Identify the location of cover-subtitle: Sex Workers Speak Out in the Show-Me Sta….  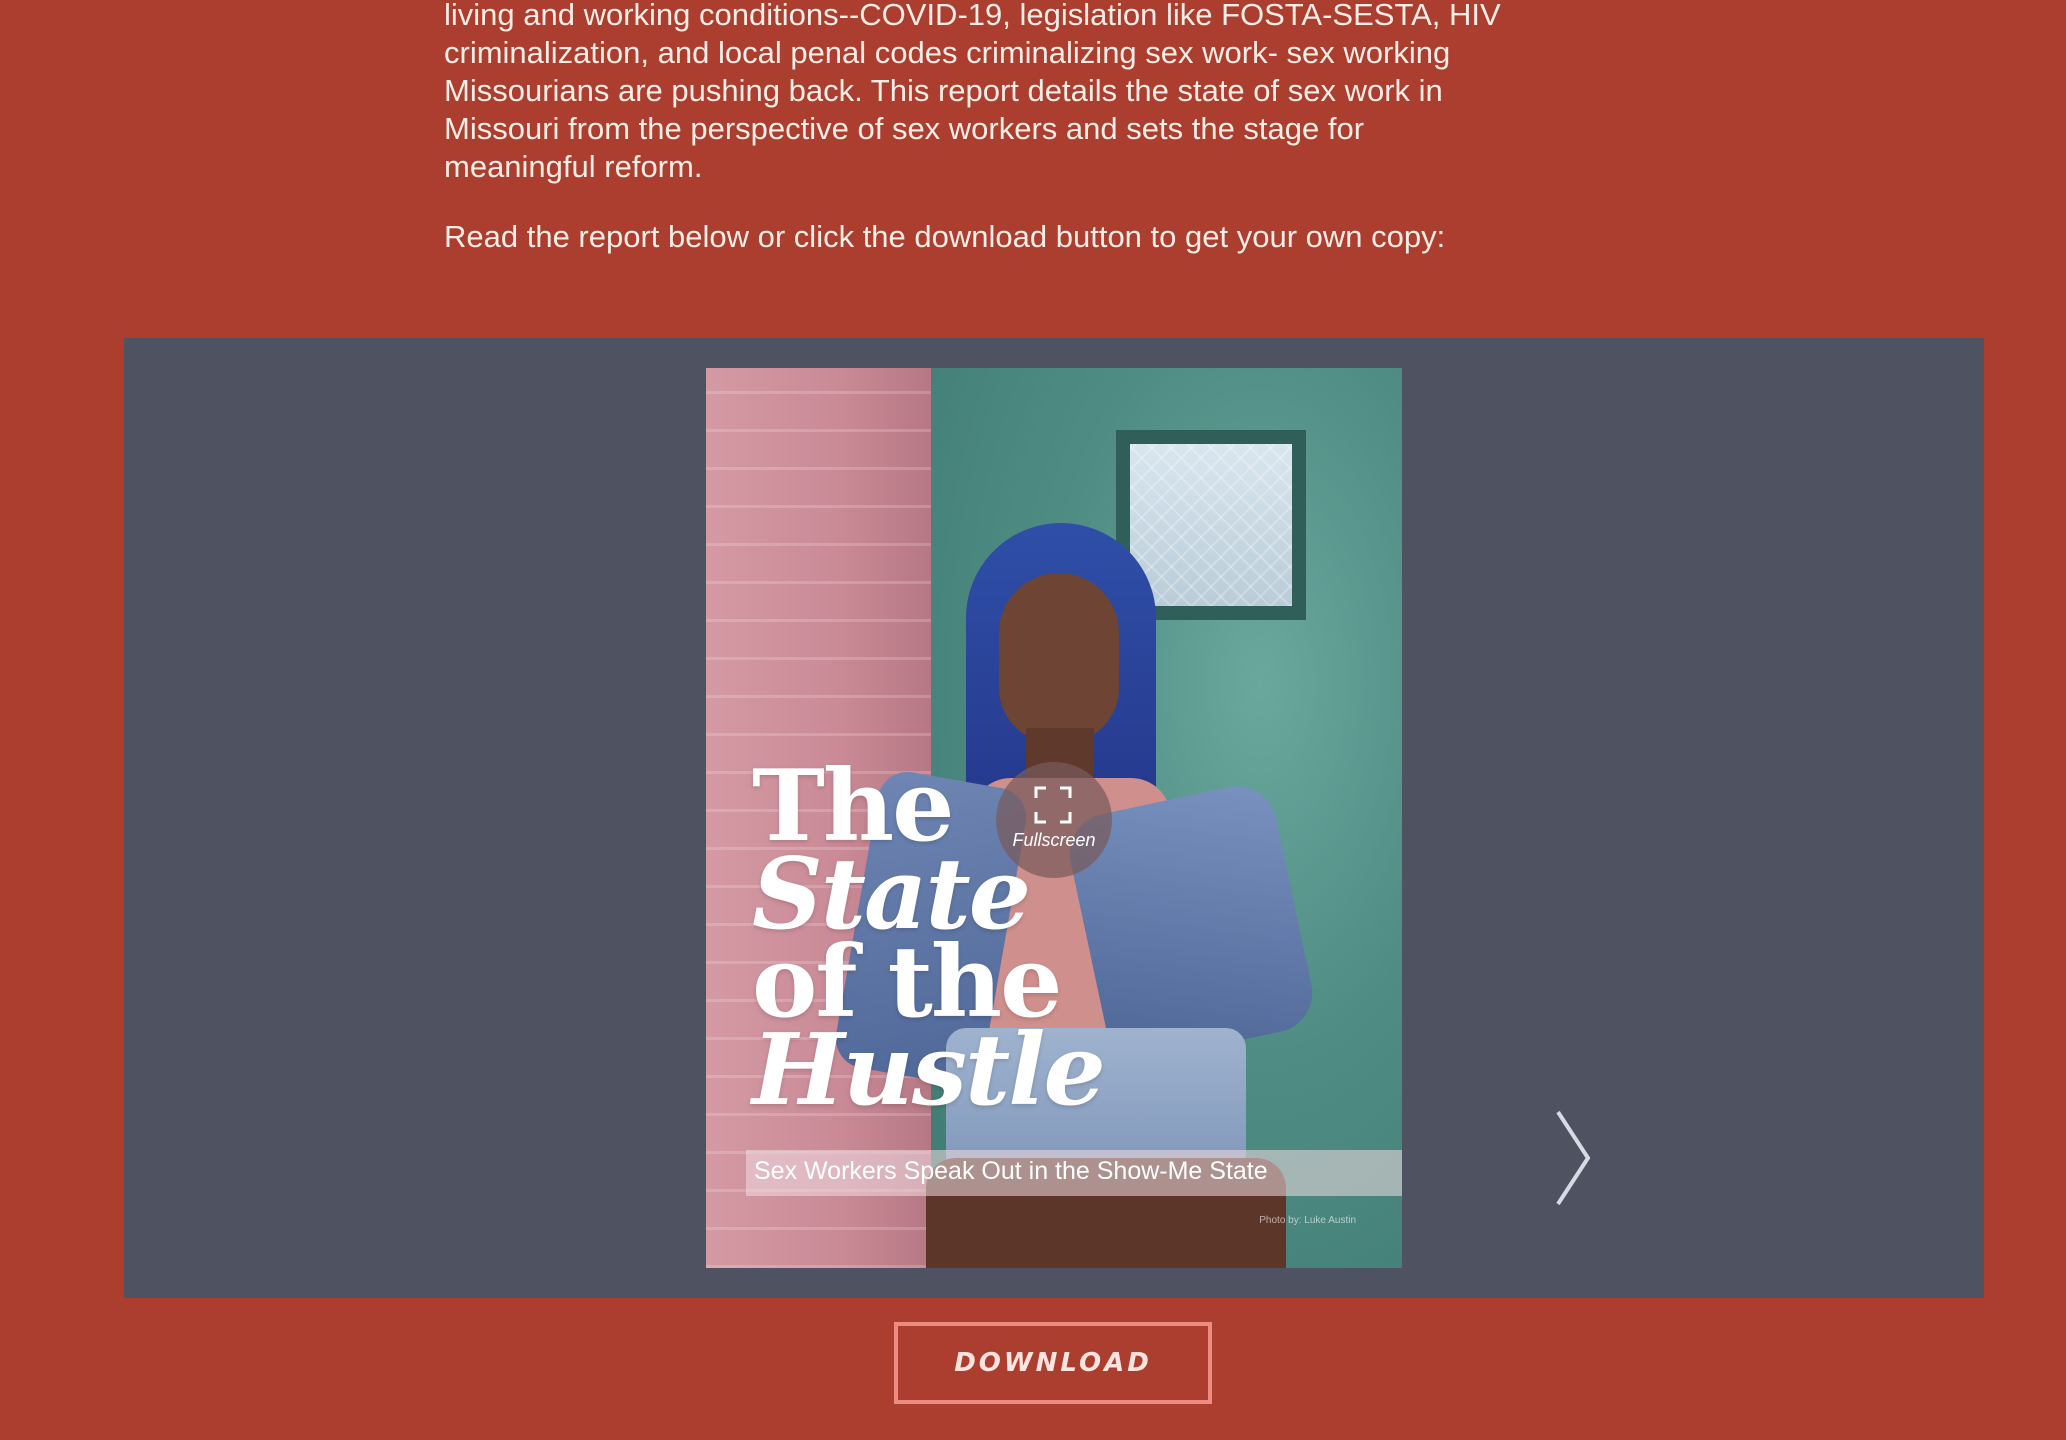
(1011, 1171).